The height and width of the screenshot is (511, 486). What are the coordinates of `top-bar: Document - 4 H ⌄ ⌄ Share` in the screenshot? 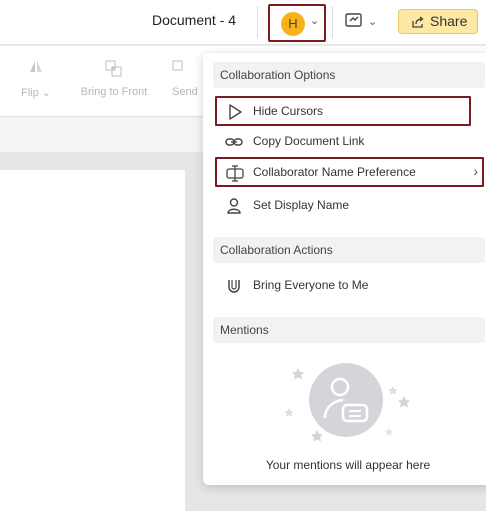 It's located at (243, 22).